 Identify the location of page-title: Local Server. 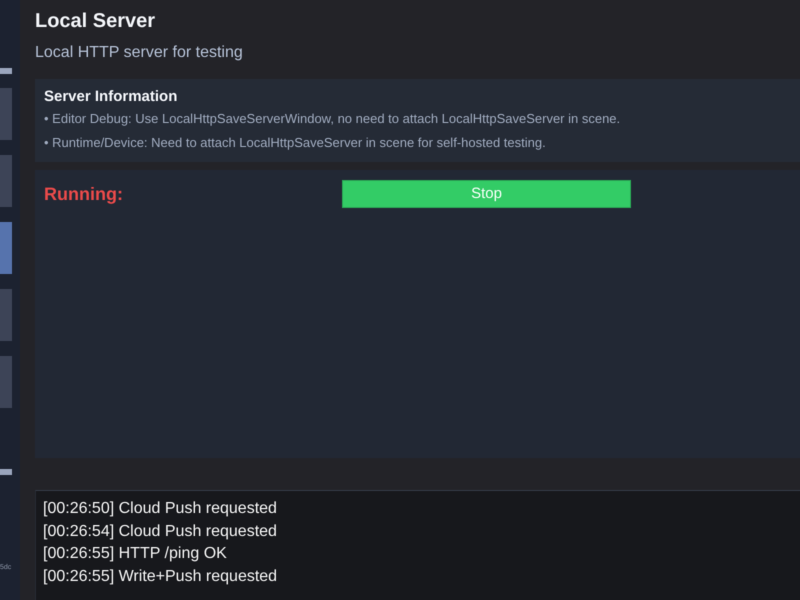
(95, 21).